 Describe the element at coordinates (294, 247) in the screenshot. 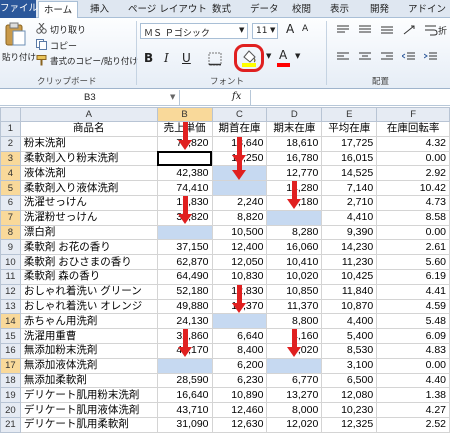

I see `cell: 16,060` at that location.